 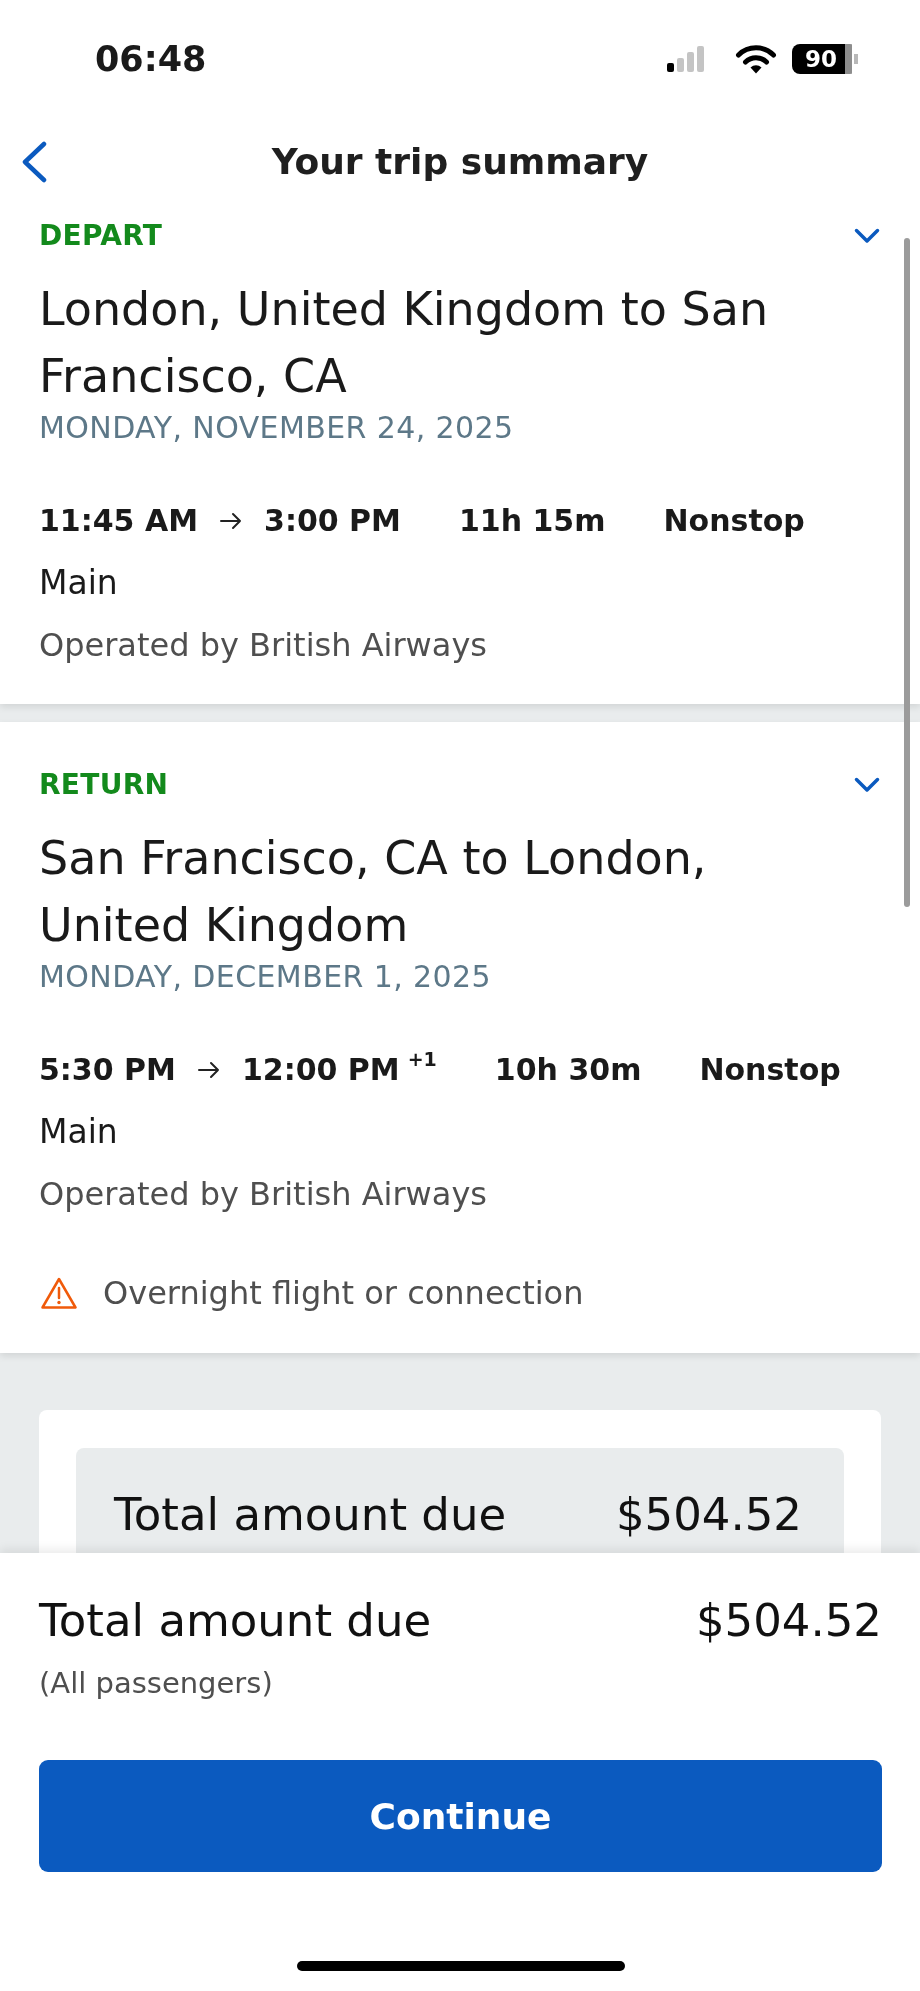 I want to click on route-title: San Francisco, CA to London, United Kingdom, so click(x=373, y=892).